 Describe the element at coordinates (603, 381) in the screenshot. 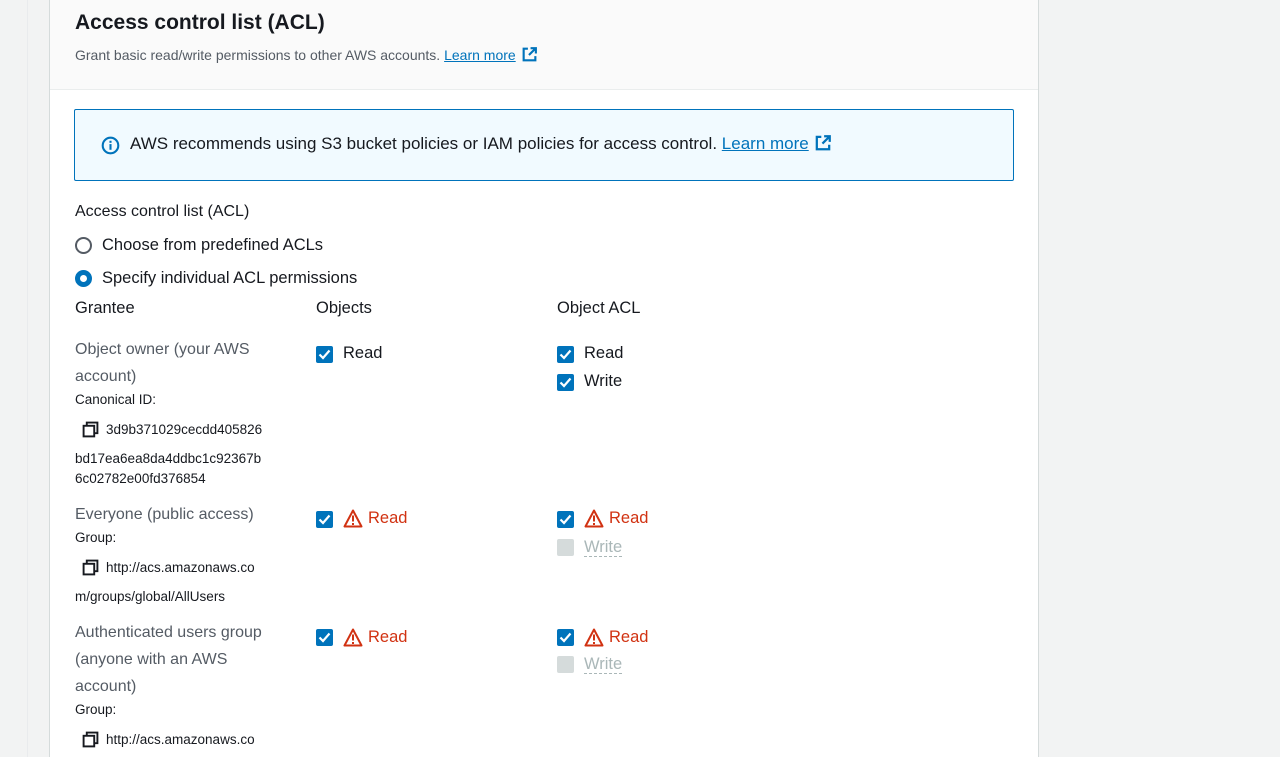

I see `permission-label: Write` at that location.